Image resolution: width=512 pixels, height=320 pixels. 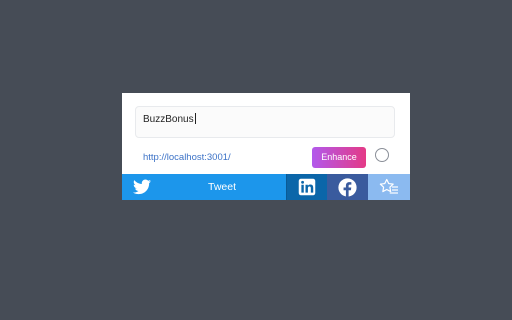 I want to click on post-text-value: BuzzBonus, so click(x=168, y=119).